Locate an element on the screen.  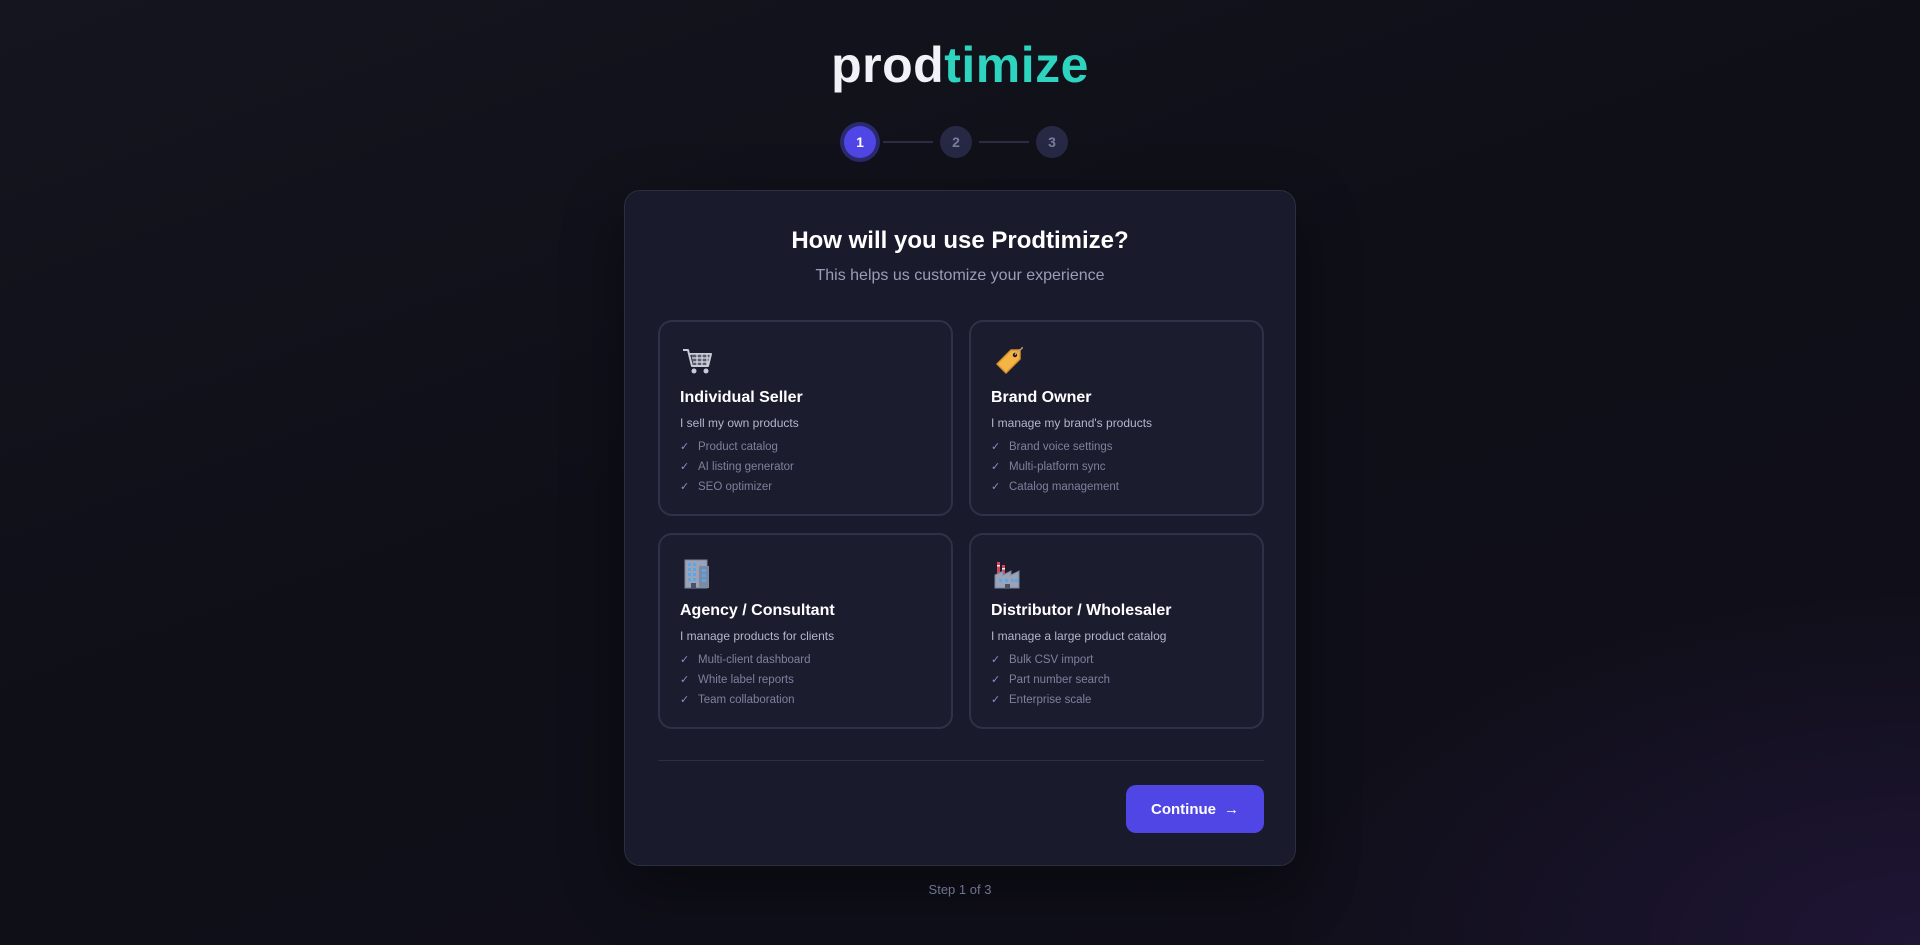
feature-item: ✓ Part number search is located at coordinates (1116, 680).